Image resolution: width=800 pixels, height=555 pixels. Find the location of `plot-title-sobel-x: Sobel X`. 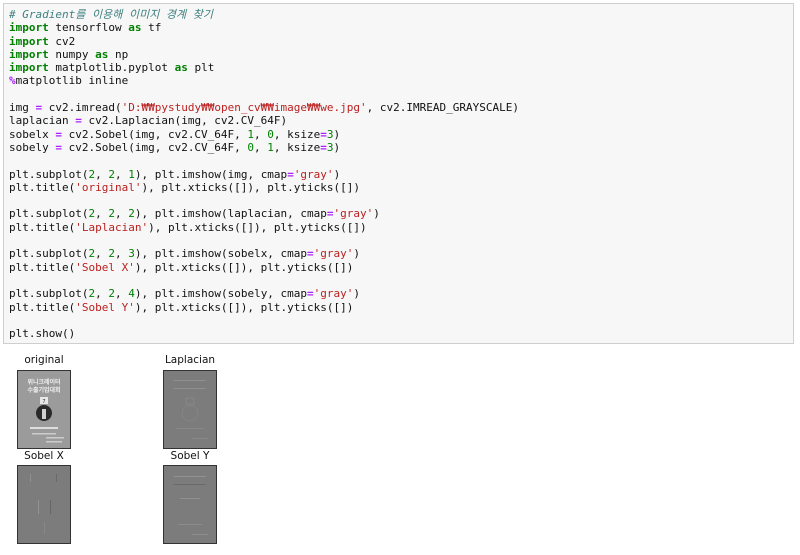

plot-title-sobel-x: Sobel X is located at coordinates (44, 456).